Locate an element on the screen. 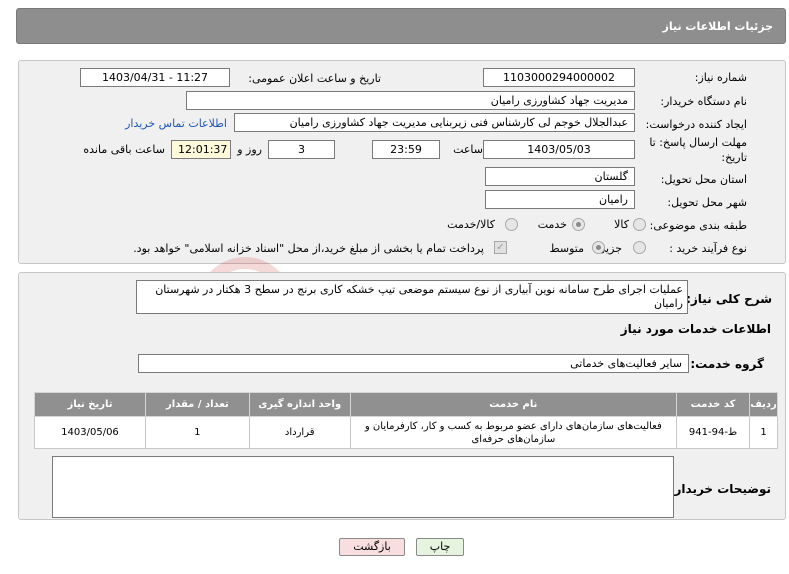  payment-checkbox: ✓ is located at coordinates (500, 247).